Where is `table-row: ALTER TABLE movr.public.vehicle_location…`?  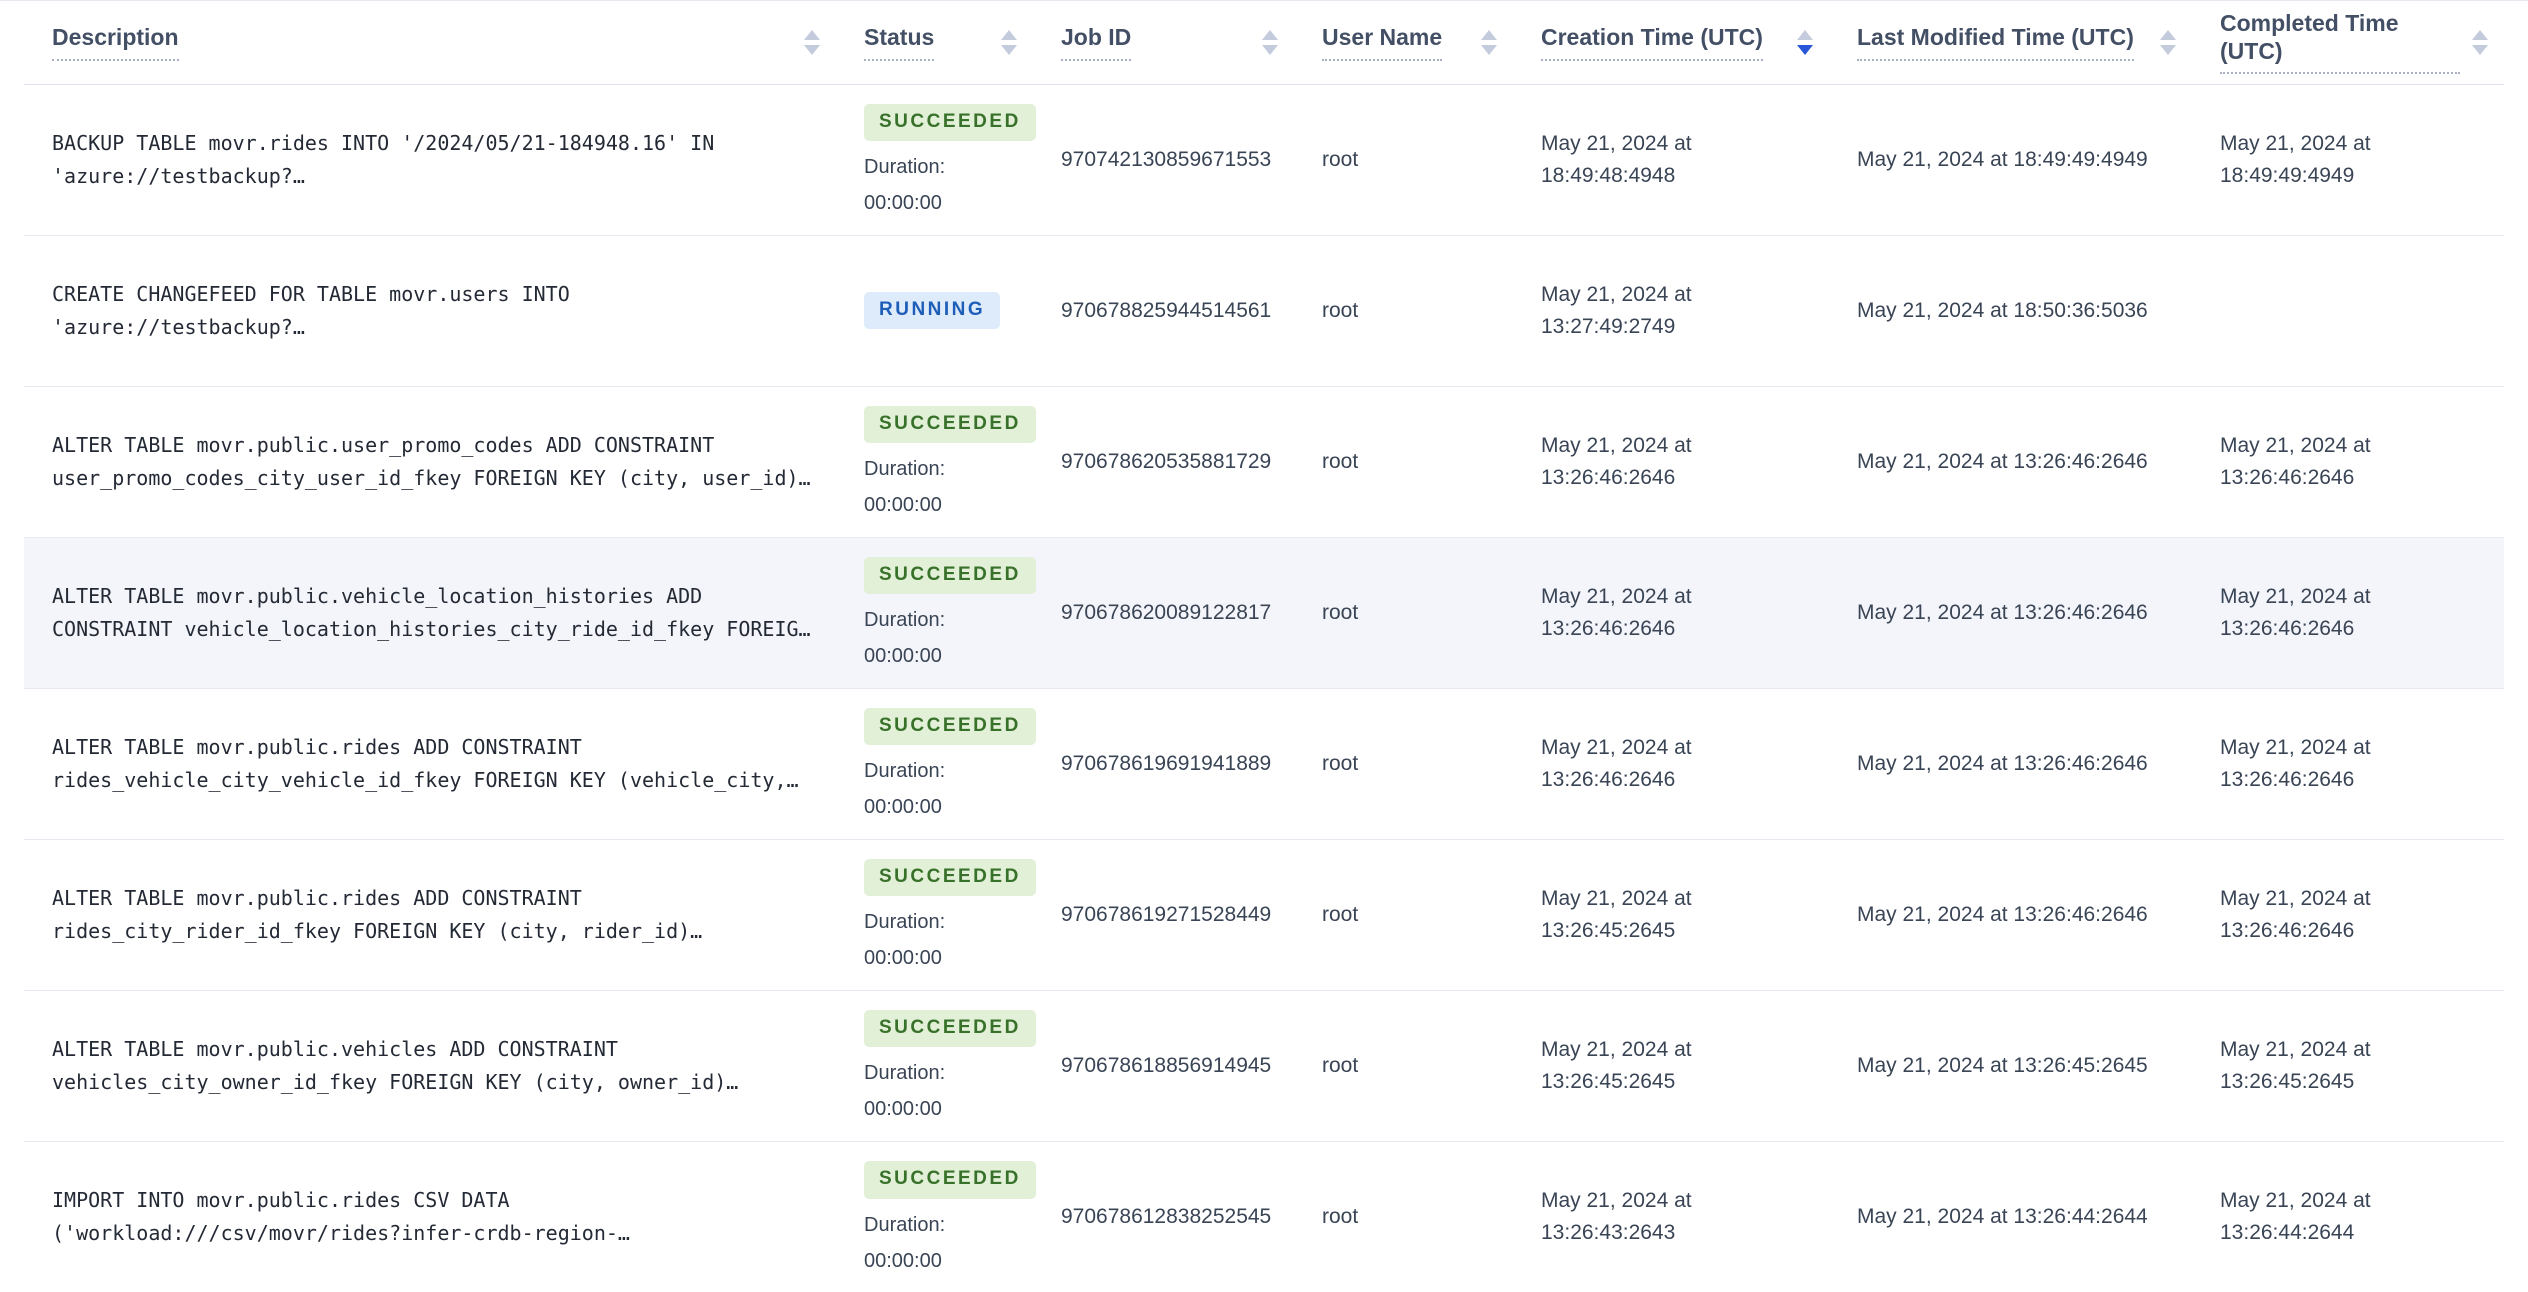
table-row: ALTER TABLE movr.public.vehicle_location… is located at coordinates (1264, 612).